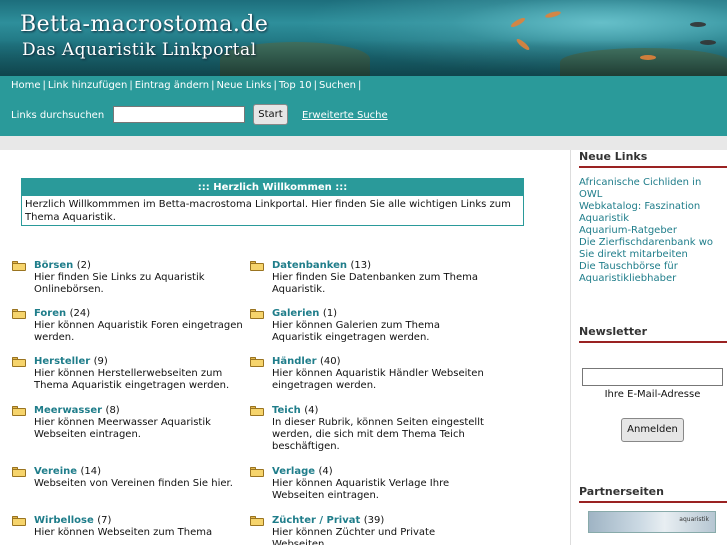 This screenshot has width=727, height=545. What do you see at coordinates (243, 85) in the screenshot?
I see `nav-neue-links: Neue Links` at bounding box center [243, 85].